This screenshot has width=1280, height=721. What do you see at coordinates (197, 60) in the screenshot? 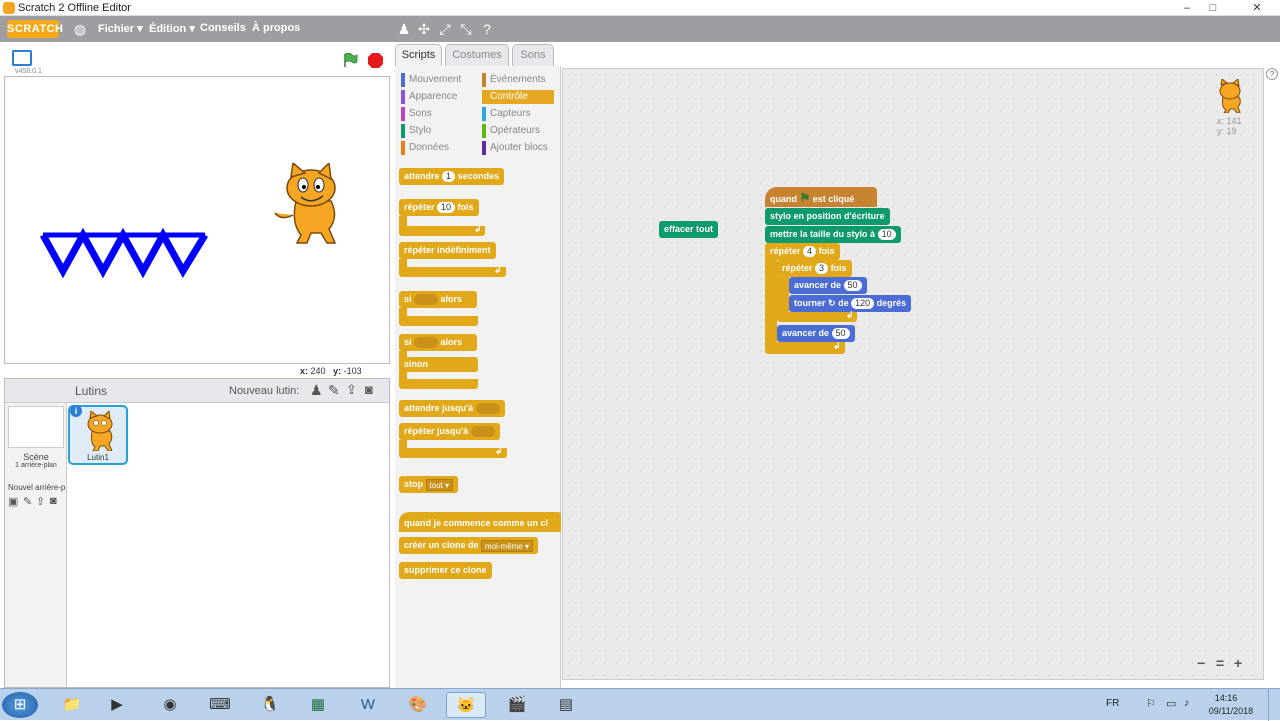
I see `stage-header: v458.0.1` at bounding box center [197, 60].